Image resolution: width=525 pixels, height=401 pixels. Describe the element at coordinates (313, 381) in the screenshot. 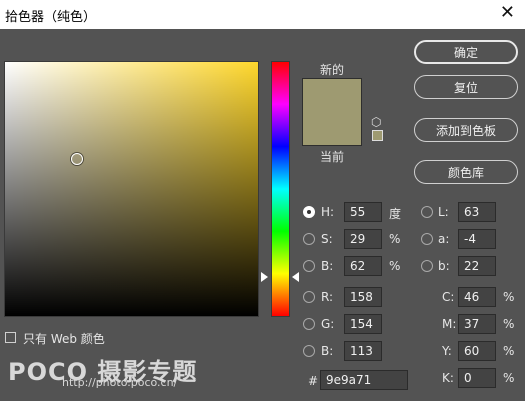

I see `hex-label: #` at that location.